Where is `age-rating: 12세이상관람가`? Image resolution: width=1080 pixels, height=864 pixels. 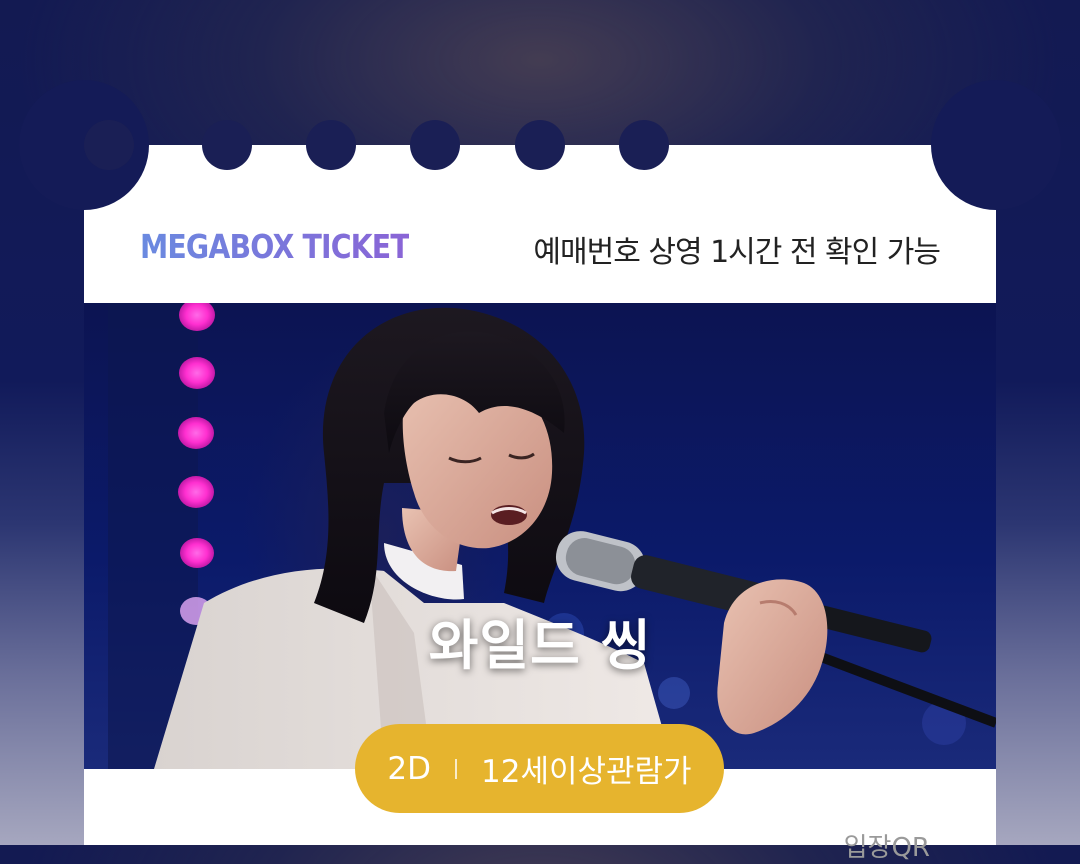
age-rating: 12세이상관람가 is located at coordinates (586, 772).